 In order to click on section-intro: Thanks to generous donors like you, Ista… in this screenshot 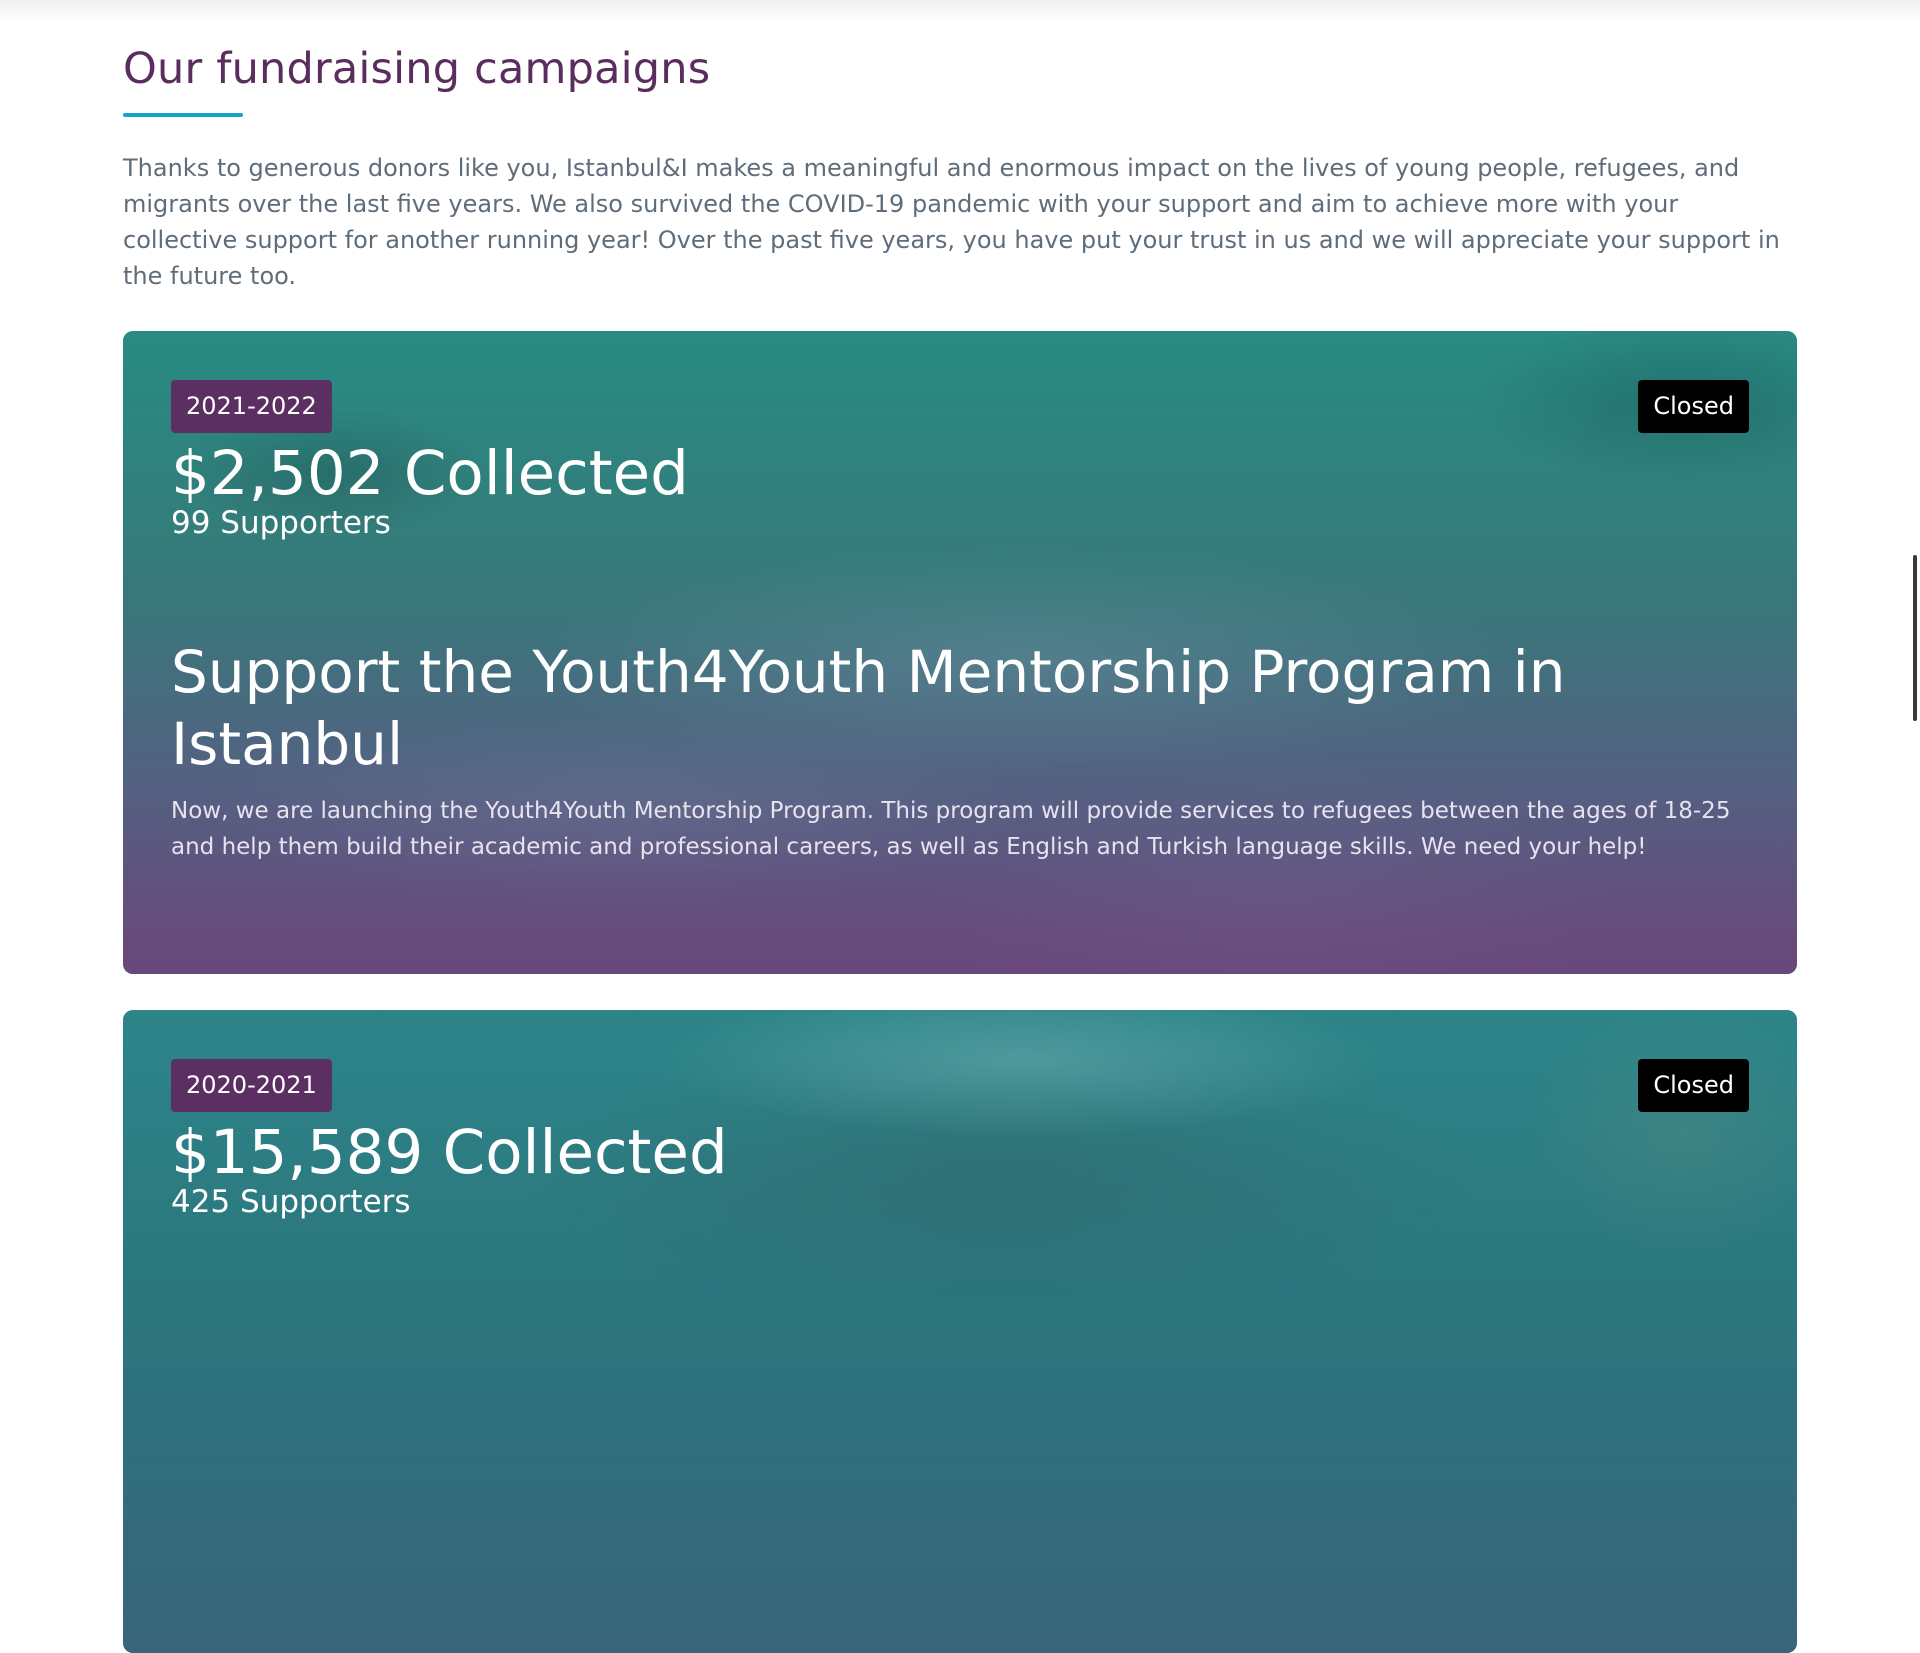, I will do `click(951, 222)`.